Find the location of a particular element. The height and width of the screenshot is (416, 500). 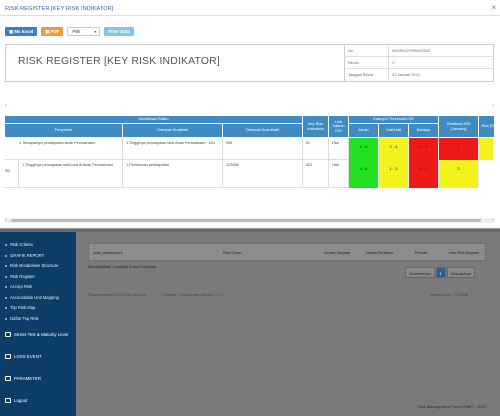

cell-kri: 321 is located at coordinates (316, 174).